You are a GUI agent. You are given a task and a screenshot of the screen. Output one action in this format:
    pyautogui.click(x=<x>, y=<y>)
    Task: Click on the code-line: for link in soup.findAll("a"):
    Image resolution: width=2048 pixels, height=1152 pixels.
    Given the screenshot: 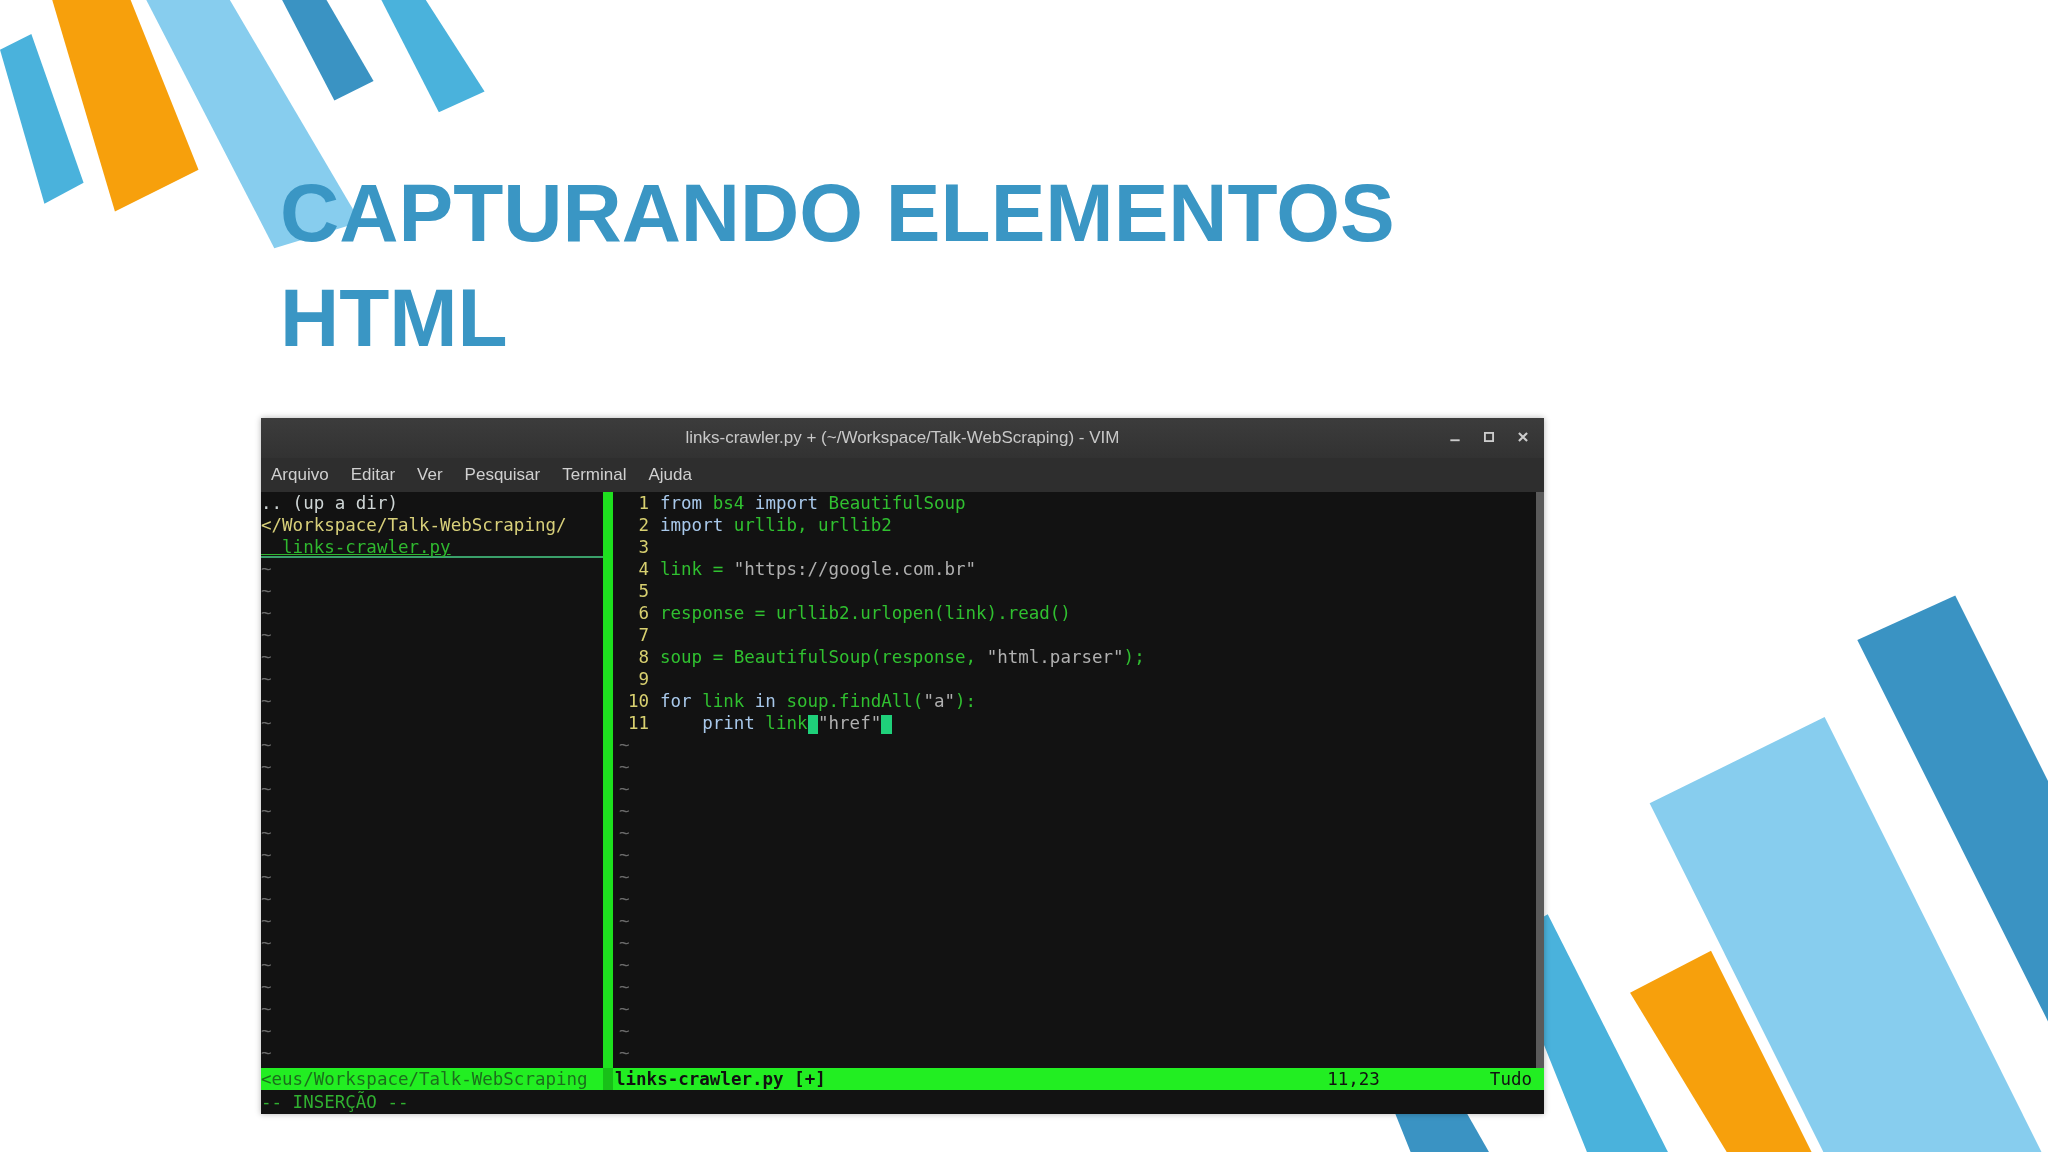 What is the action you would take?
    pyautogui.click(x=818, y=701)
    